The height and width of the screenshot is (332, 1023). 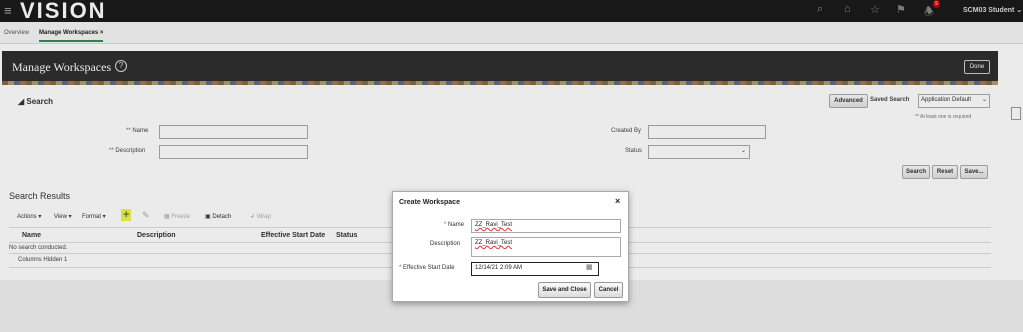 What do you see at coordinates (427, 268) in the screenshot?
I see `dialog-start-date-label: * Effective Start Date` at bounding box center [427, 268].